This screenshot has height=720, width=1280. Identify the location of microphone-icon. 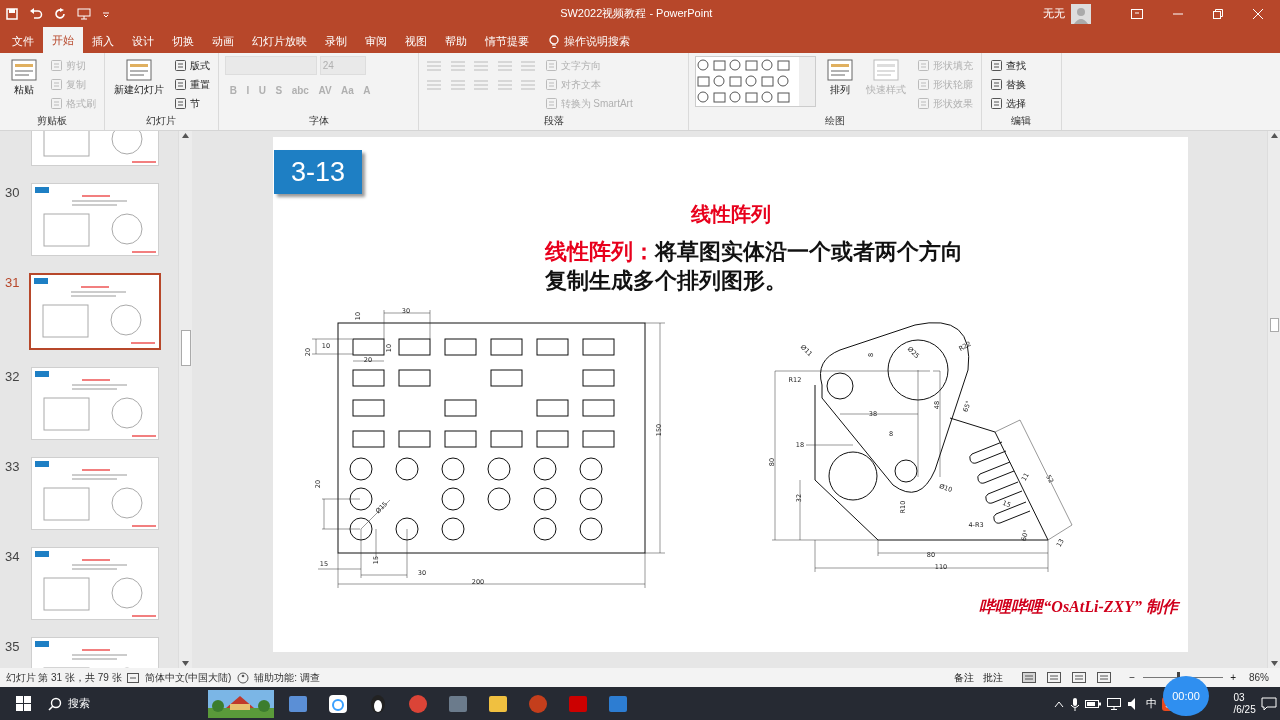
(1074, 703).